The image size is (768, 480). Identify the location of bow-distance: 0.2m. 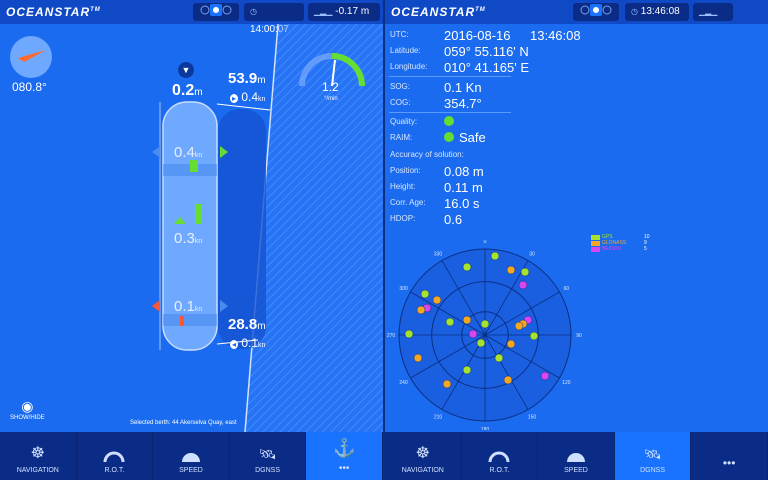
(187, 90).